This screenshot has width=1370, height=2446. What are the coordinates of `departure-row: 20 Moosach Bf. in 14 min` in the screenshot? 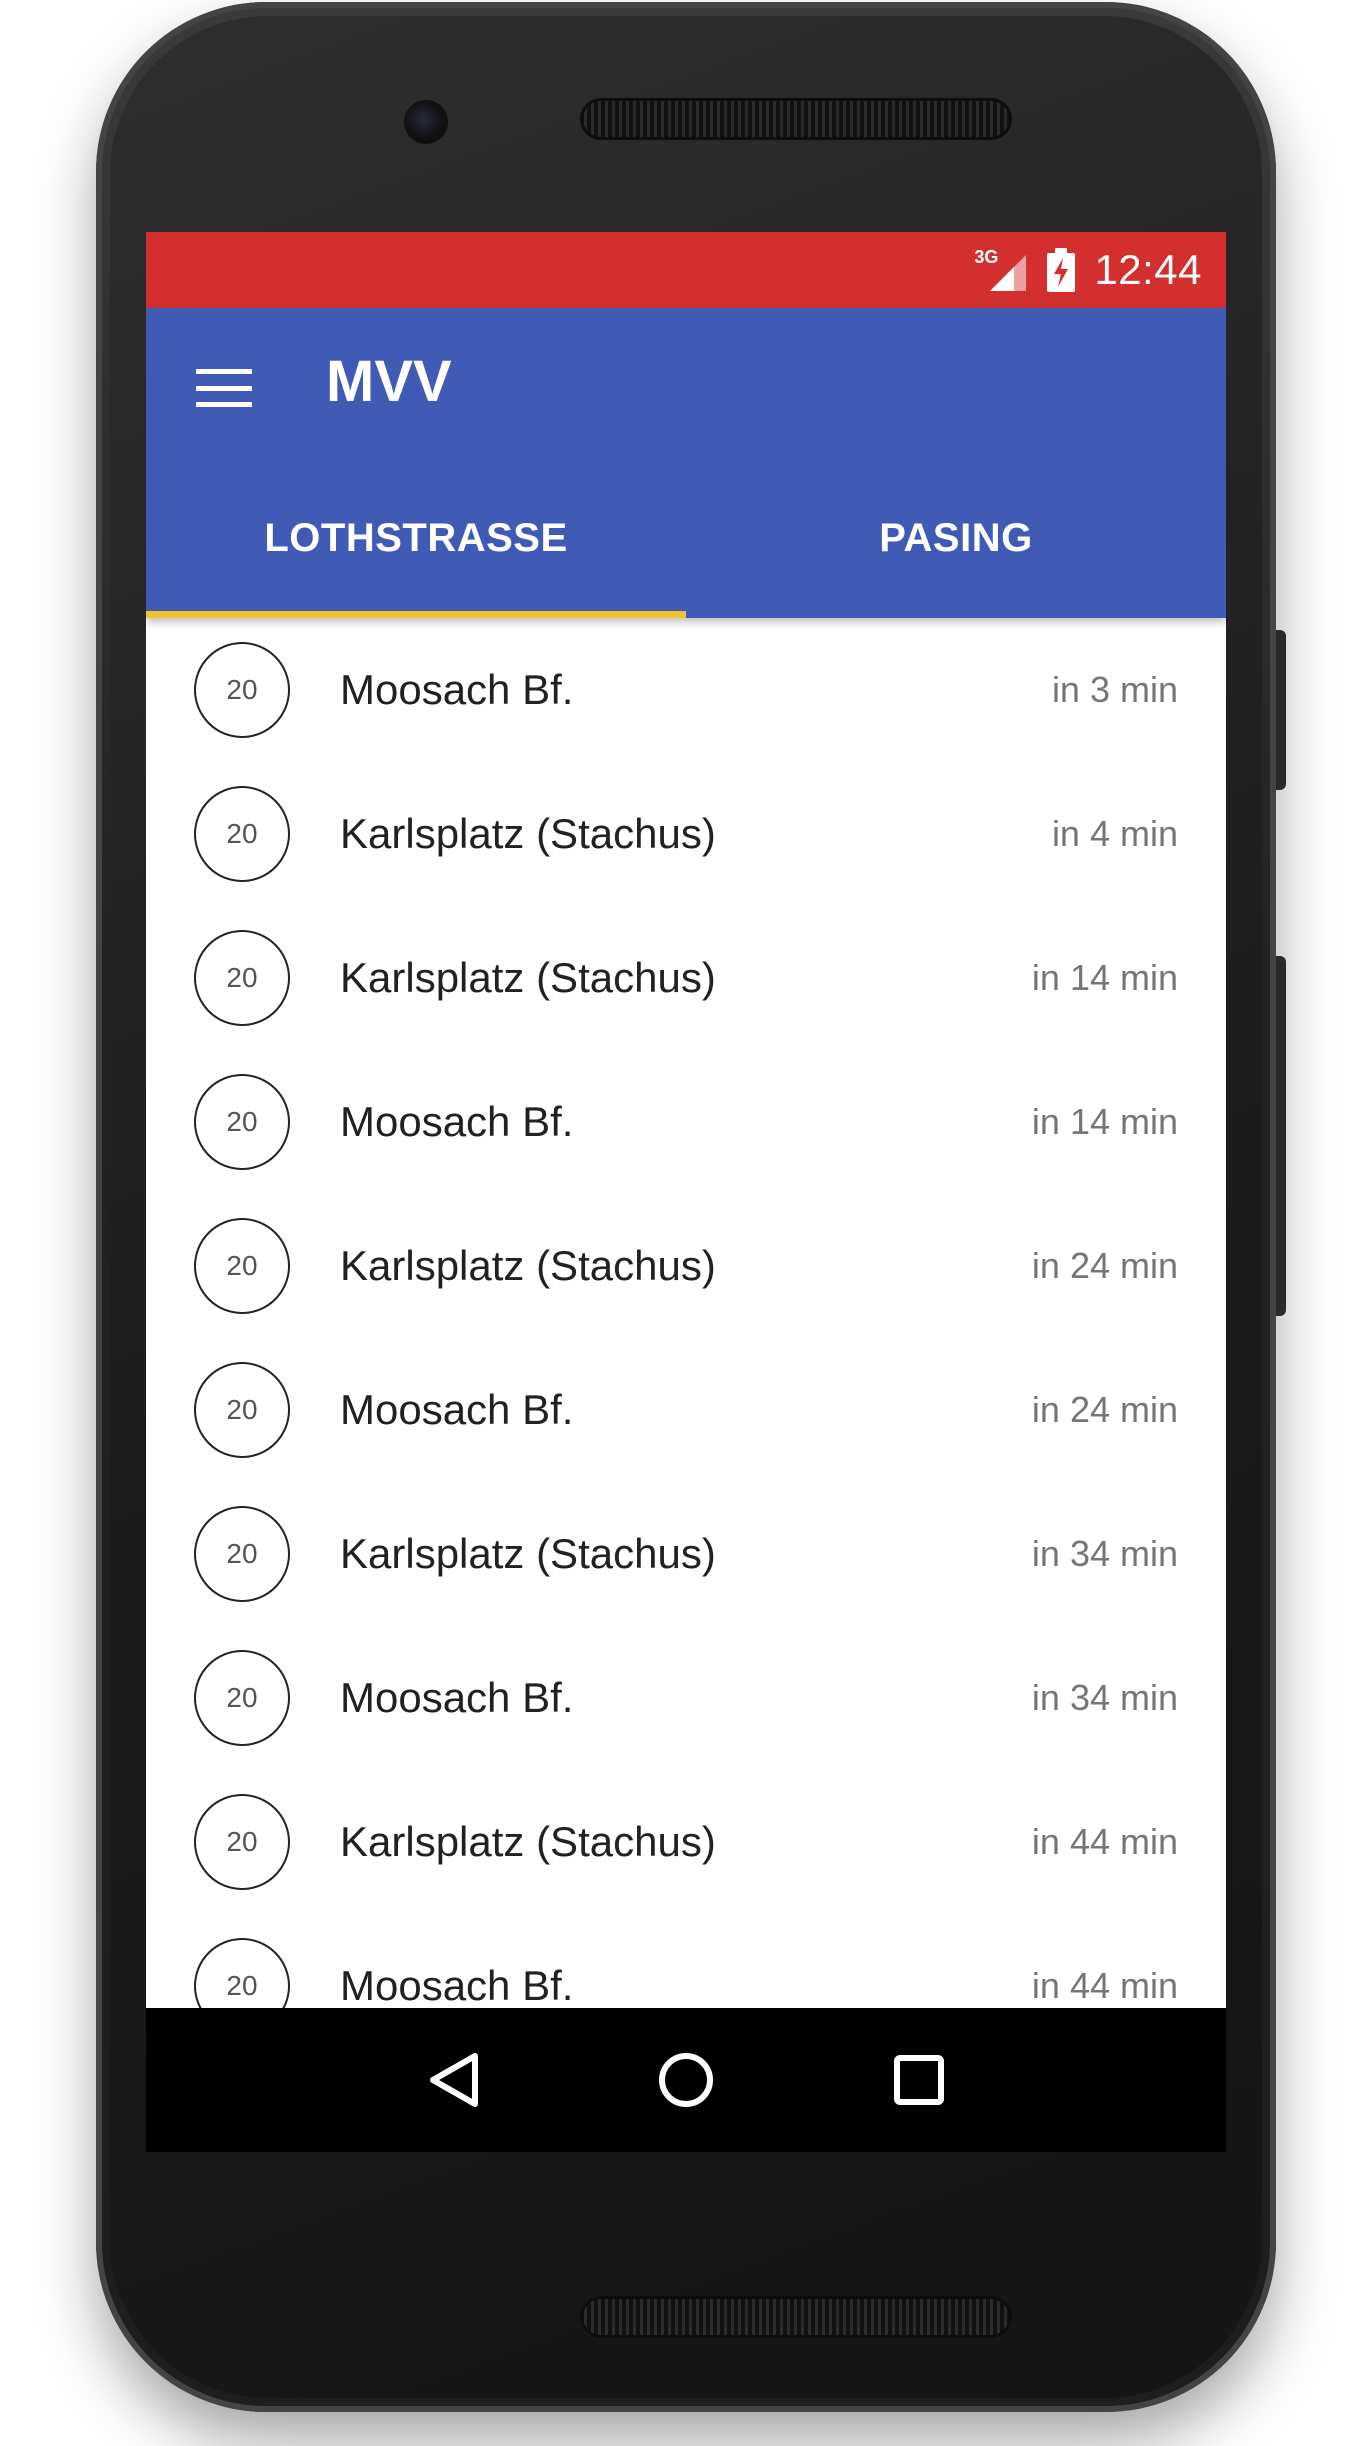 It's located at (686, 1122).